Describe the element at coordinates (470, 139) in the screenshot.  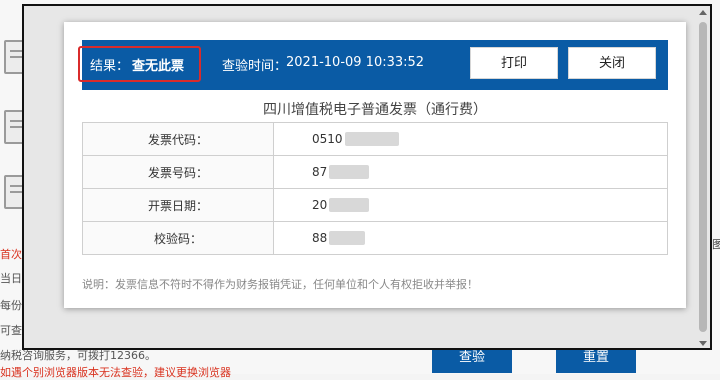
I see `invoice-code-cell: 0510` at that location.